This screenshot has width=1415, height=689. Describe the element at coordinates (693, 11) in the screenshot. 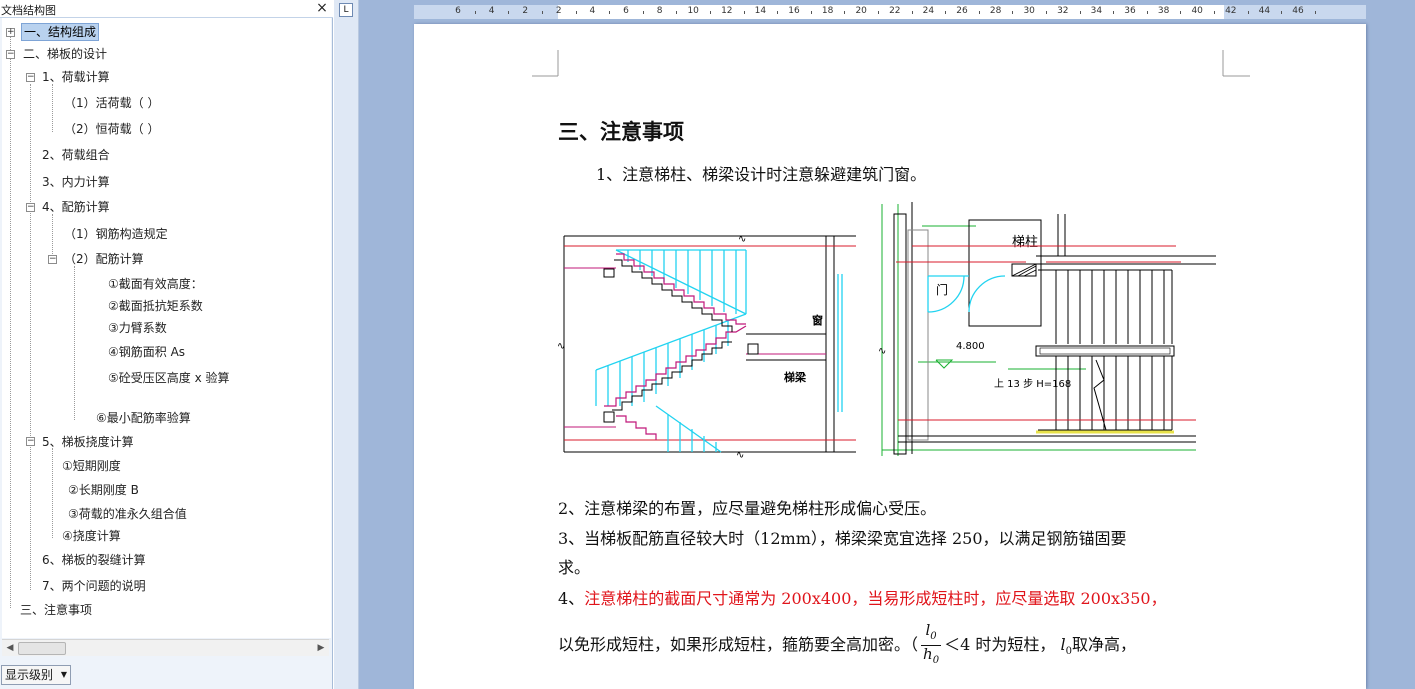

I see `ruler-number: 10` at that location.